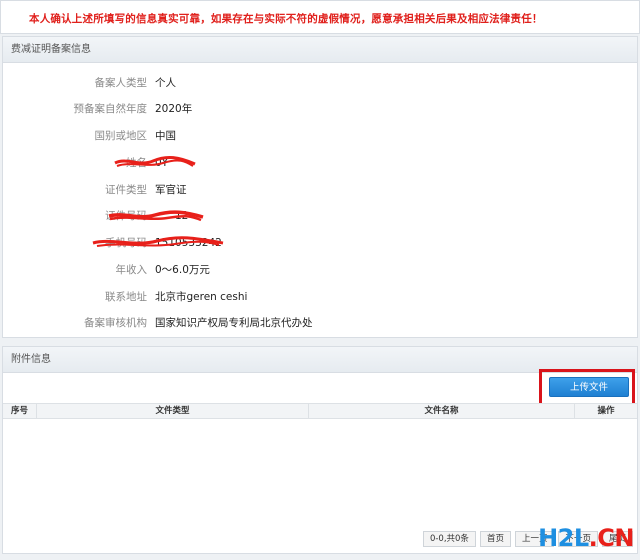  What do you see at coordinates (174, 109) in the screenshot?
I see `field-value: 2020年` at bounding box center [174, 109].